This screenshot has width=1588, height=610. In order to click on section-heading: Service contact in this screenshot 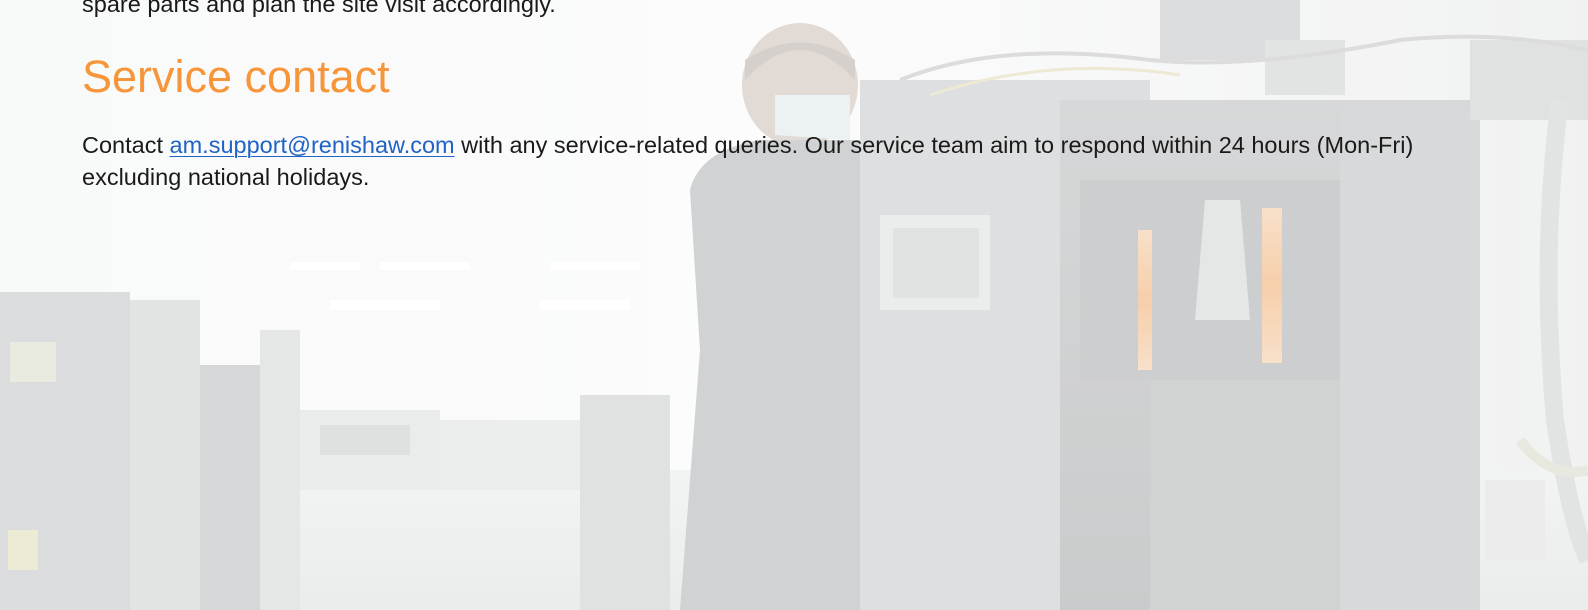, I will do `click(236, 76)`.